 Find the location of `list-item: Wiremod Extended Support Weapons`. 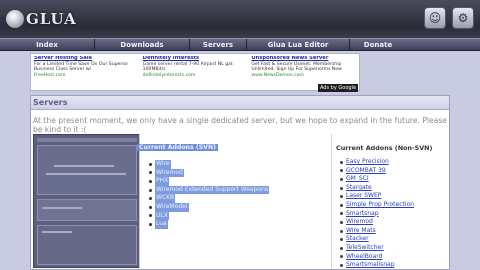

list-item: Wiremod Extended Support Weapons is located at coordinates (209, 190).